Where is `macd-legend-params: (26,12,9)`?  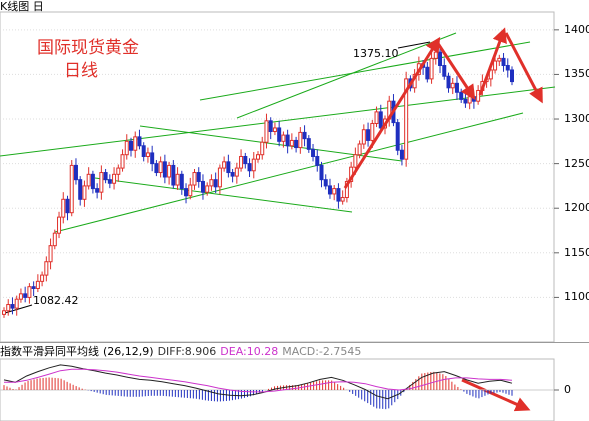 macd-legend-params: (26,12,9) is located at coordinates (128, 351).